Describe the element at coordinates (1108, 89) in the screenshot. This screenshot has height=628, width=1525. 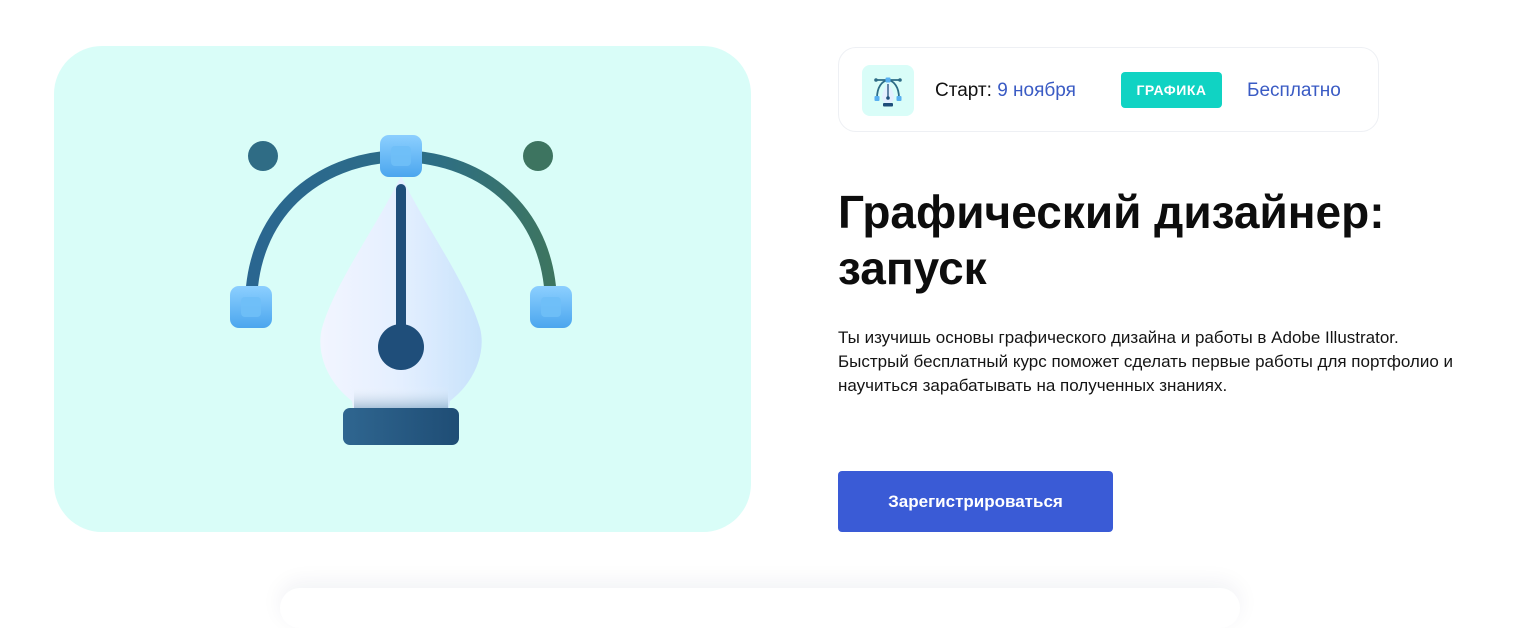
I see `course-info-bar: Старт: 9 ноября ГРАФИКА Бесплатно` at that location.